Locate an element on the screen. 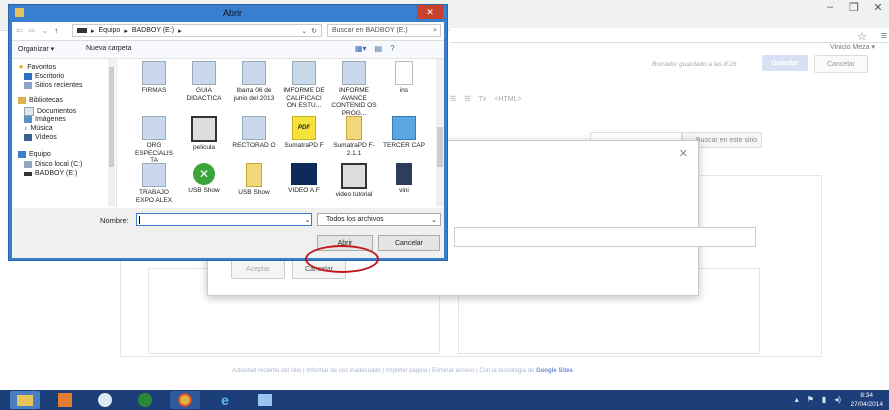 The height and width of the screenshot is (410, 889). save-button: Guardar is located at coordinates (785, 63).